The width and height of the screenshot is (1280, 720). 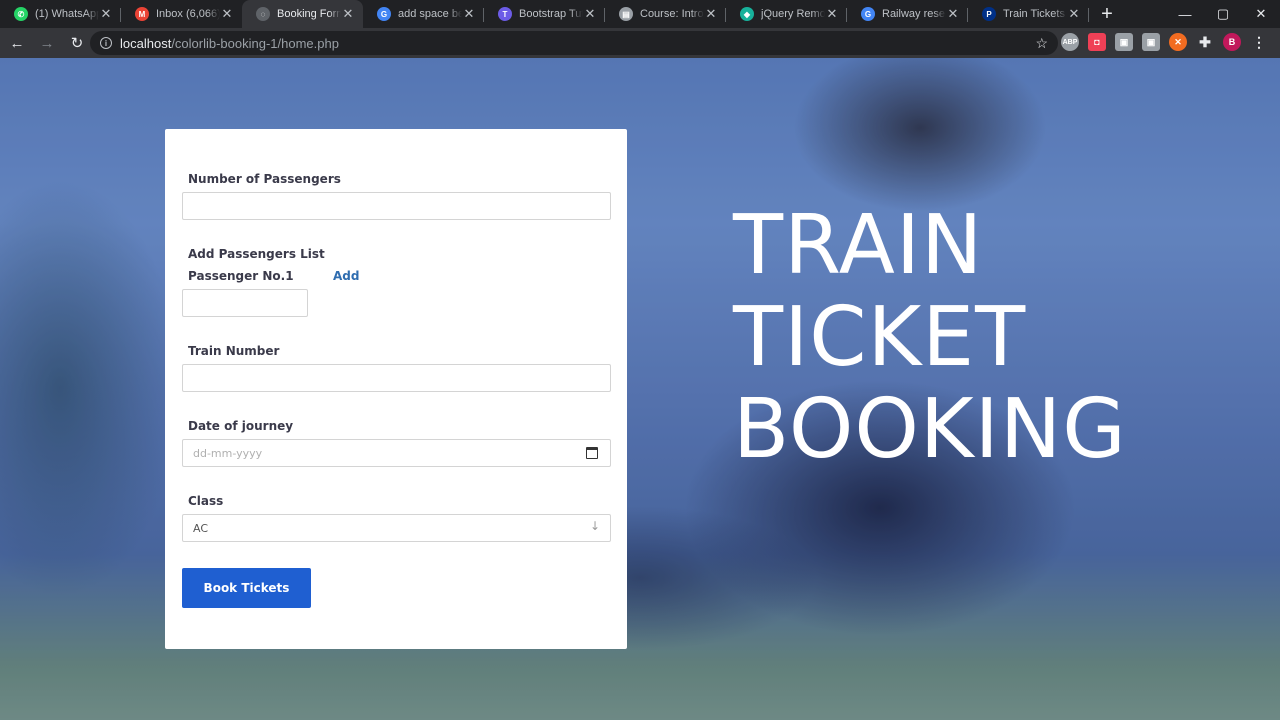 What do you see at coordinates (430, 14) in the screenshot?
I see `tab-title: add space befo` at bounding box center [430, 14].